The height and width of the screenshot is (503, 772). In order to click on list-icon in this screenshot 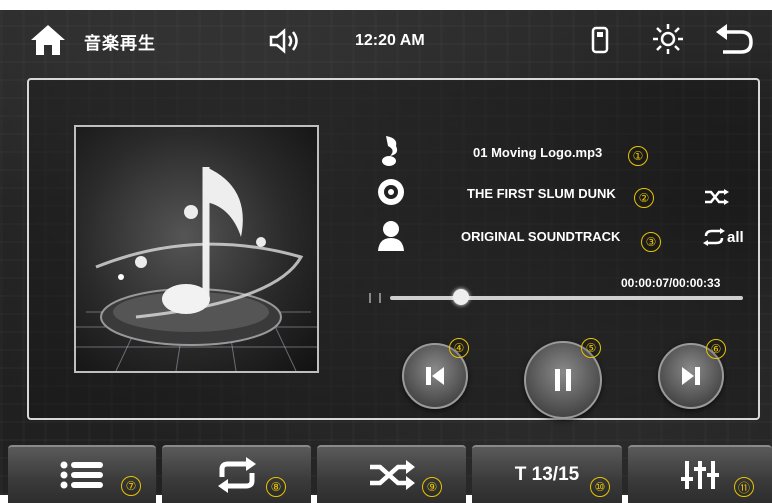, I will do `click(81, 475)`.